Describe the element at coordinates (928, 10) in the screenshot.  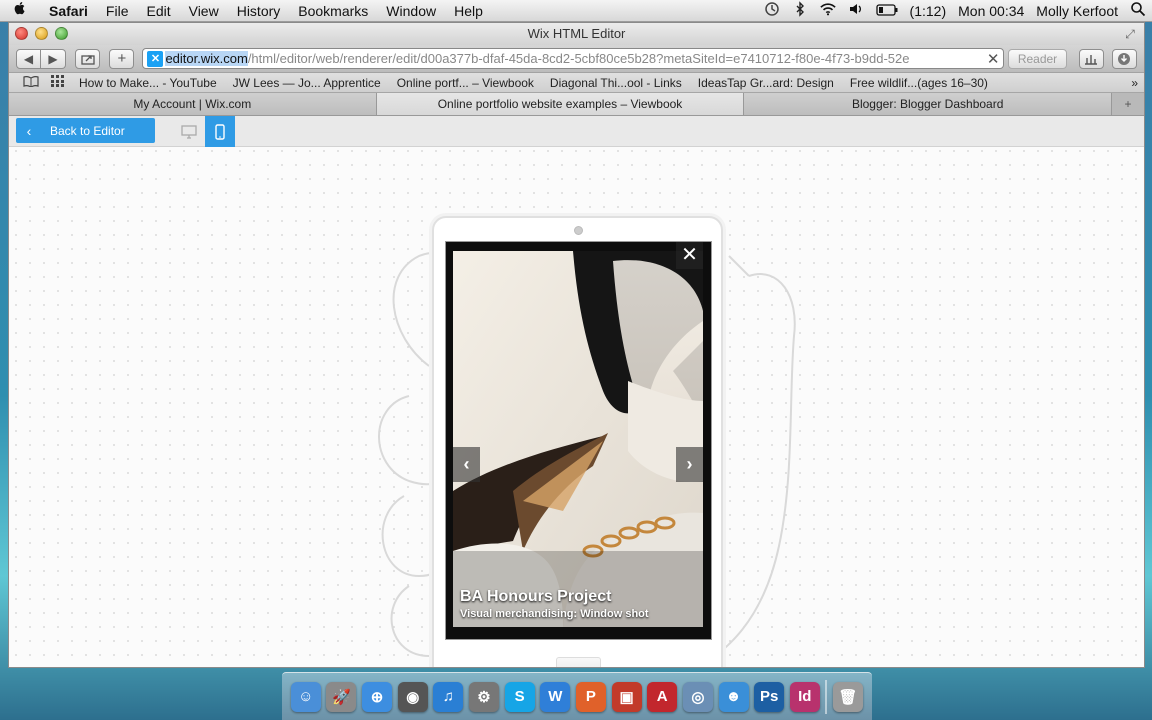
I see `battery-time: (1:12)` at that location.